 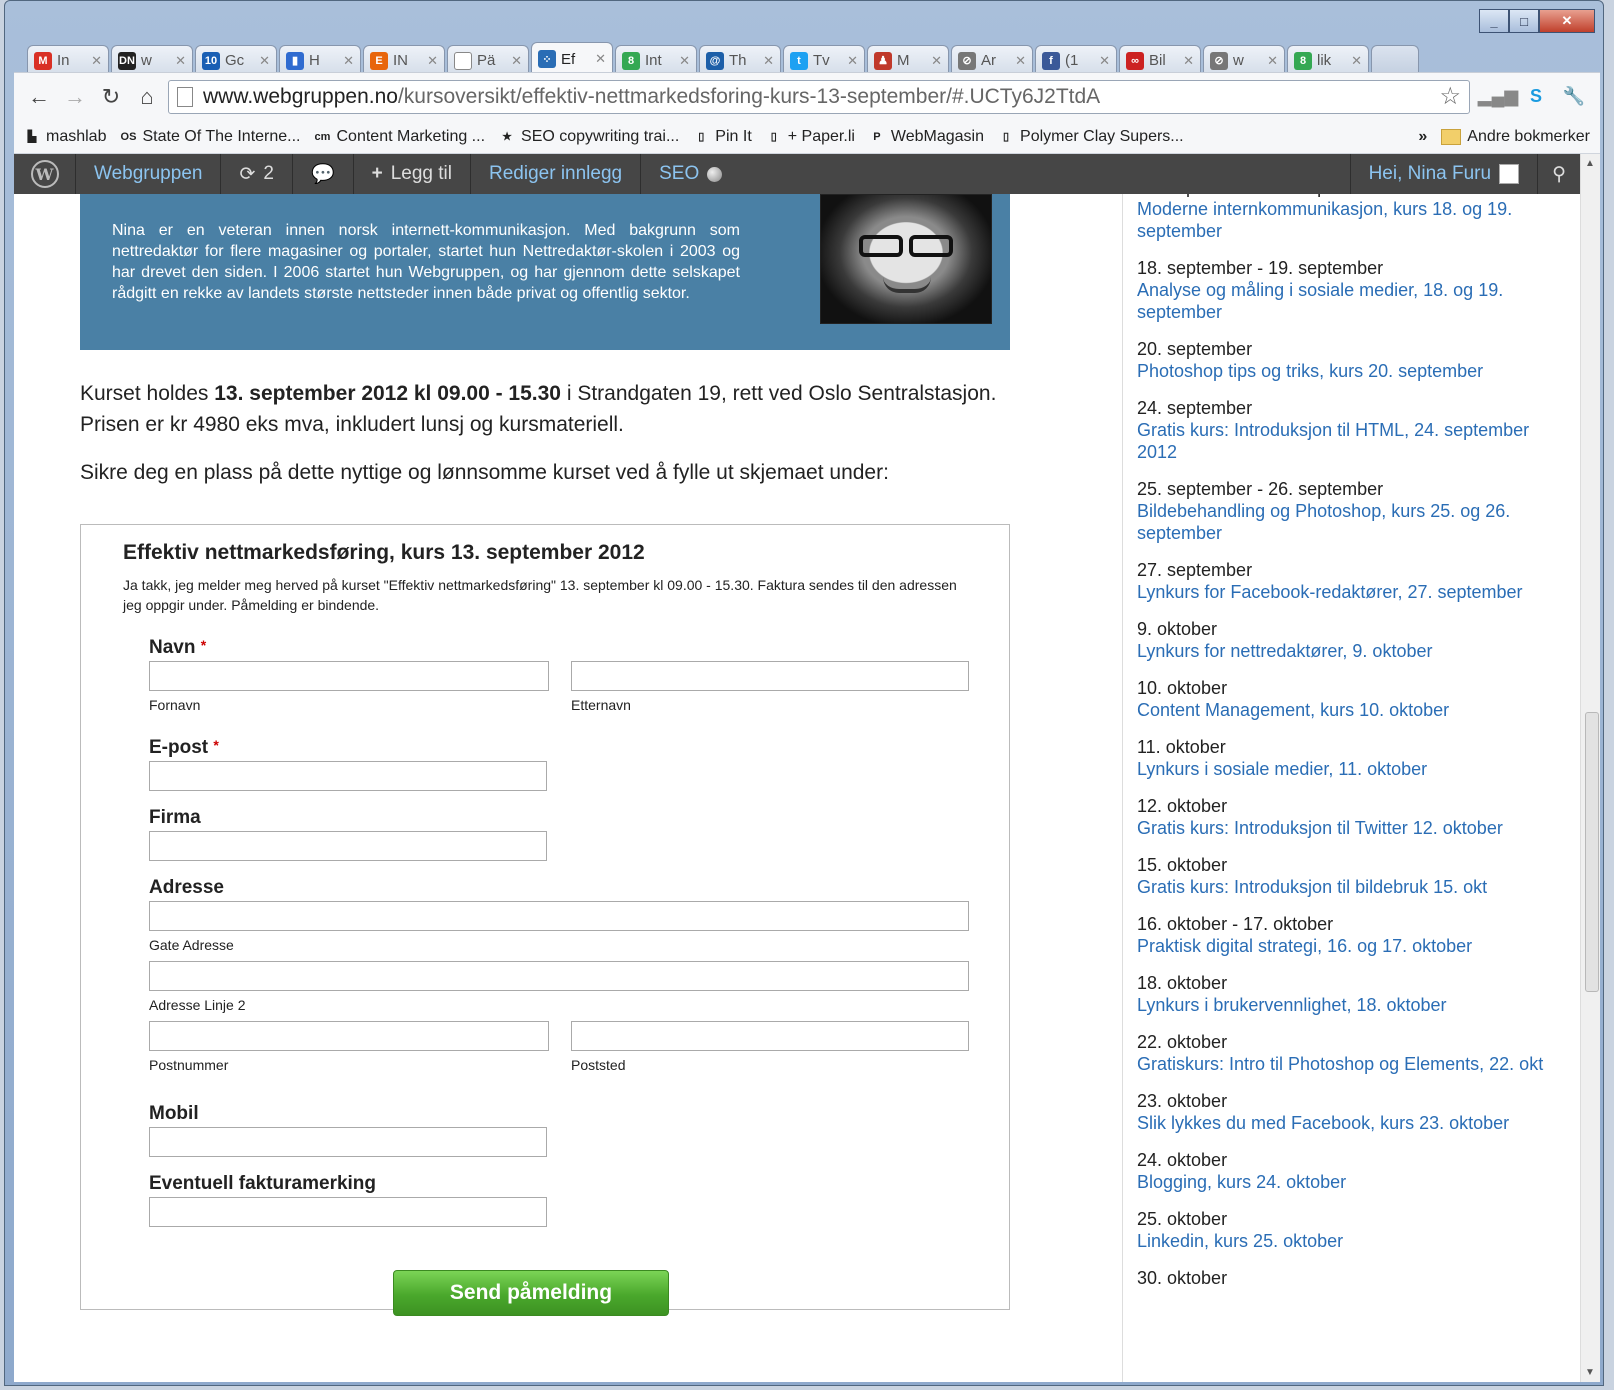 I want to click on stats-extension-icon: ▂▄▆, so click(x=1498, y=97).